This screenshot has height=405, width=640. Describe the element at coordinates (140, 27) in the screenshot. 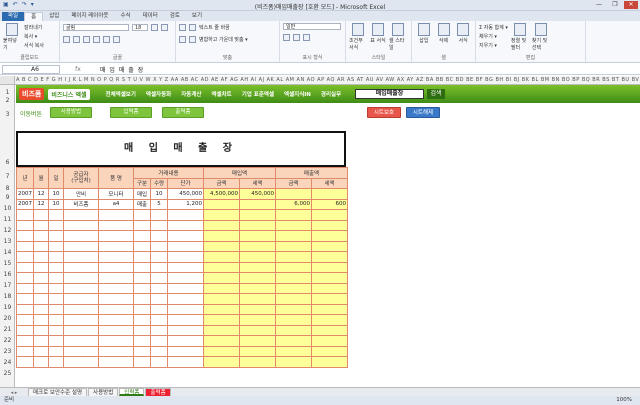

I see `font-size-select: 18` at that location.